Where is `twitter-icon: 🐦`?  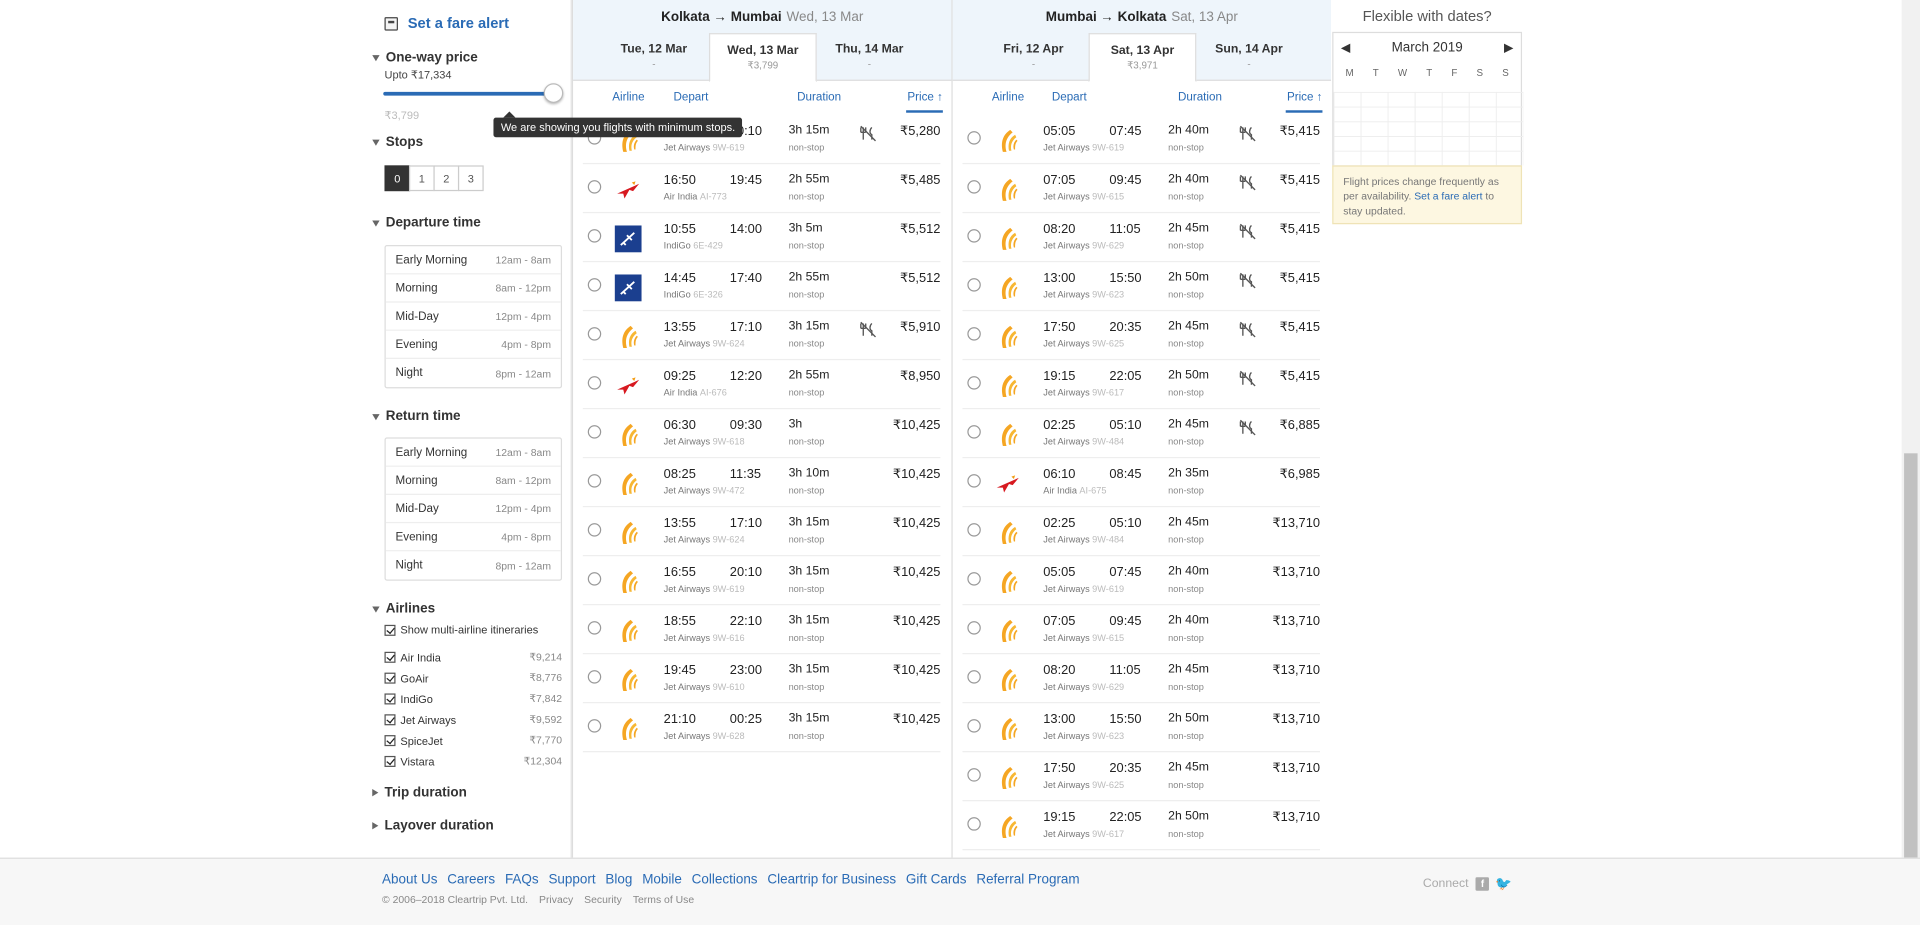 twitter-icon: 🐦 is located at coordinates (1503, 884).